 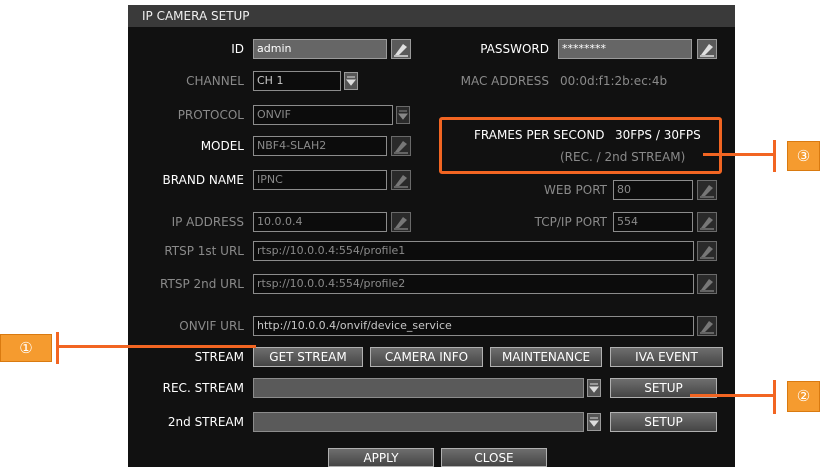 What do you see at coordinates (323, 115) in the screenshot?
I see `protocol-select: ONVIF` at bounding box center [323, 115].